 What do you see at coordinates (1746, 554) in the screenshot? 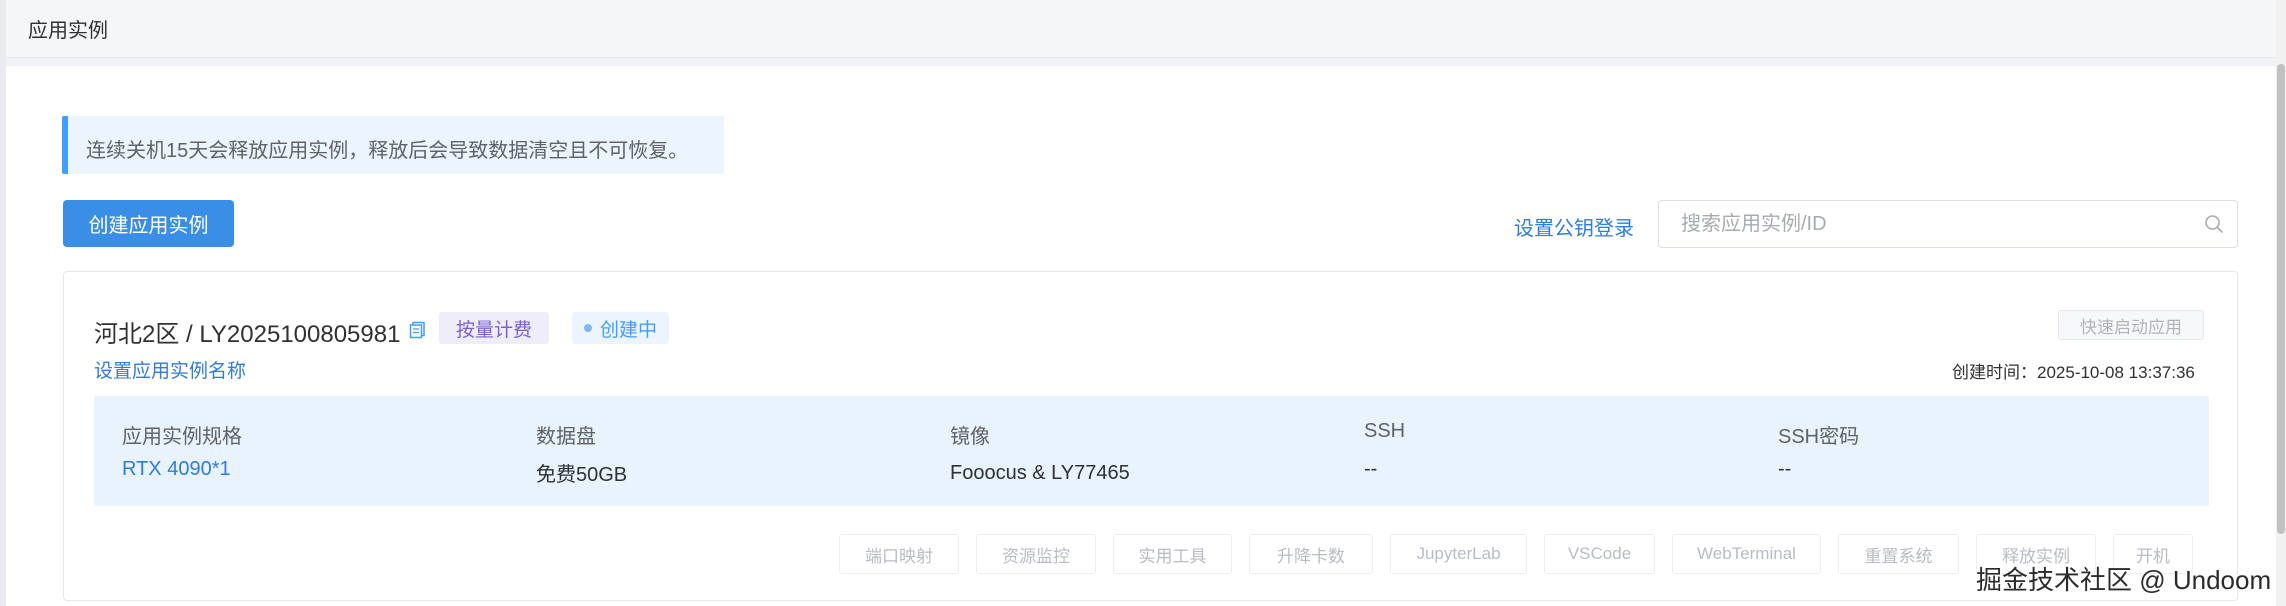
I see `webterminal-button: WebTerminal` at bounding box center [1746, 554].